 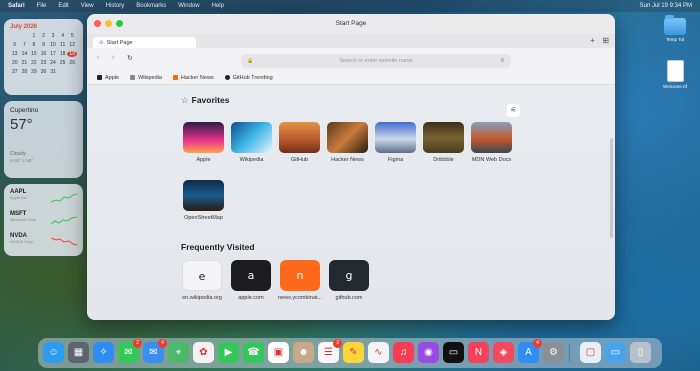 What do you see at coordinates (351, 41) in the screenshot?
I see `tab-bar: ⊘ Start Page + ⊞` at bounding box center [351, 41].